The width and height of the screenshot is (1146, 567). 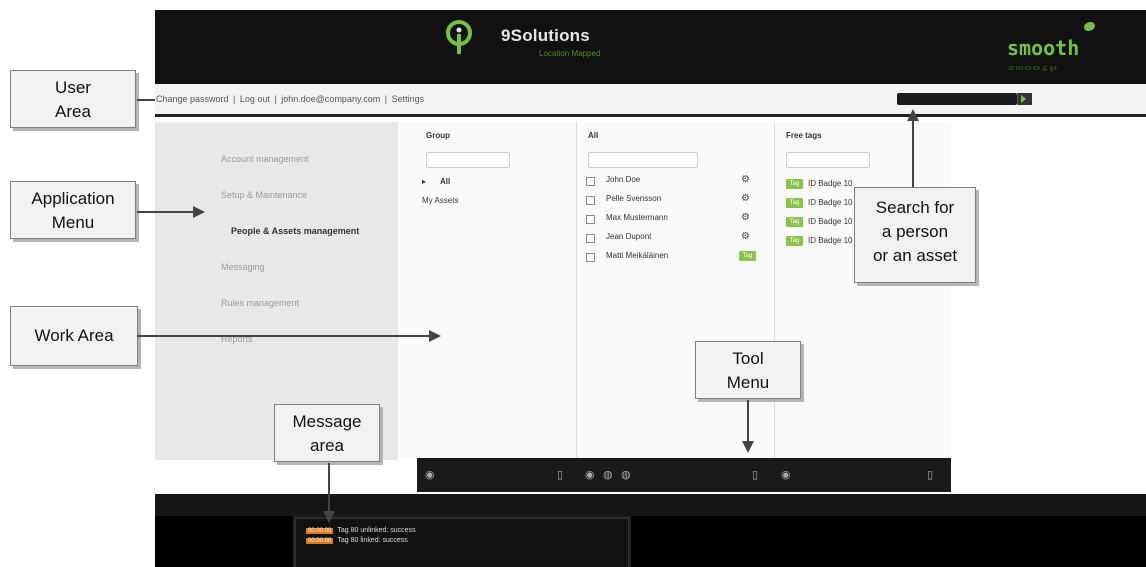 What do you see at coordinates (684, 475) in the screenshot?
I see `tool-menu: ◉ ▯ ◉ ◍ ◍ ▯ ◉ ▯` at bounding box center [684, 475].